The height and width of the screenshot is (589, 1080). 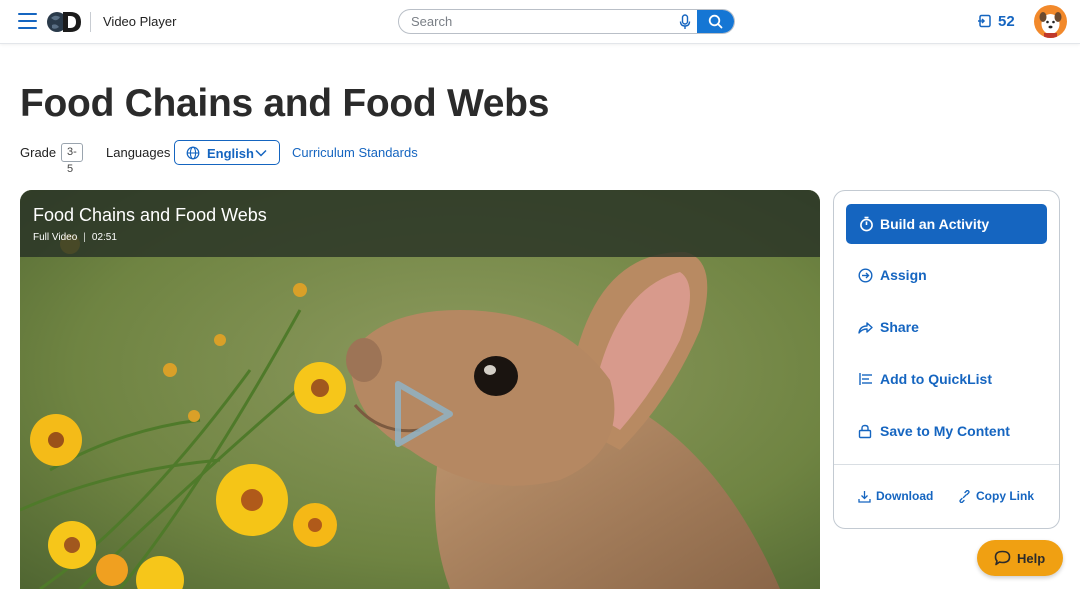 I want to click on list-add-icon, so click(x=865, y=379).